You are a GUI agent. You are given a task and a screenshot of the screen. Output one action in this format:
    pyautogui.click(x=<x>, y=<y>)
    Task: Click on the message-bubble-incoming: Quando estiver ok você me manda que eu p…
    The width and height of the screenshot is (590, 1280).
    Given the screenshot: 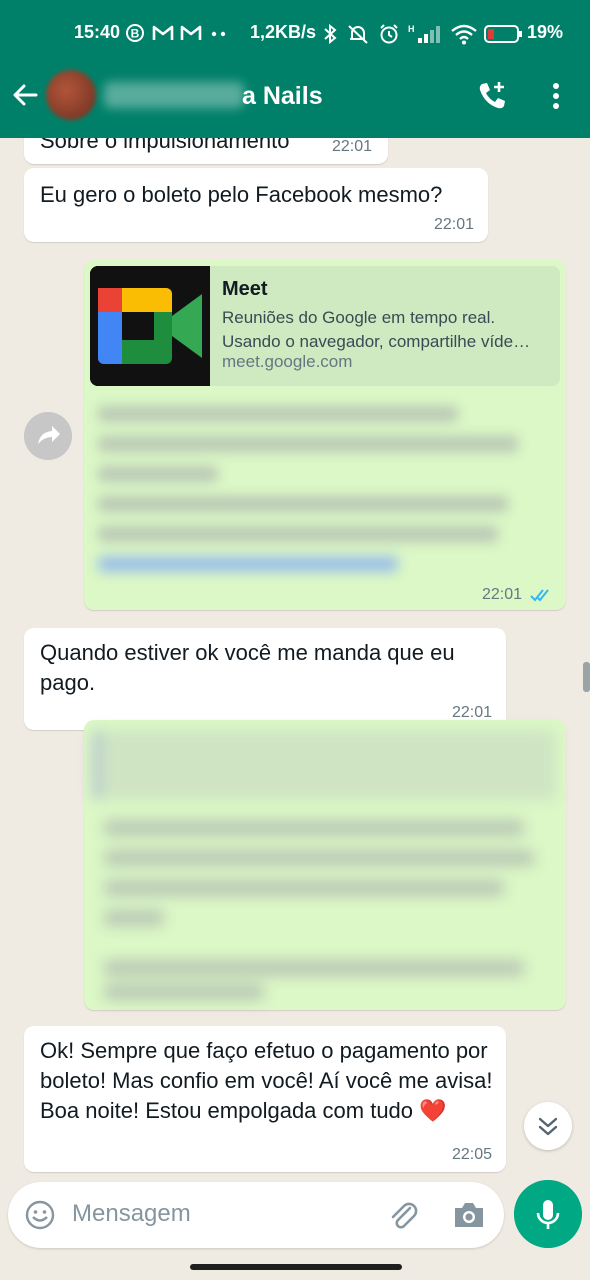 What is the action you would take?
    pyautogui.click(x=265, y=679)
    